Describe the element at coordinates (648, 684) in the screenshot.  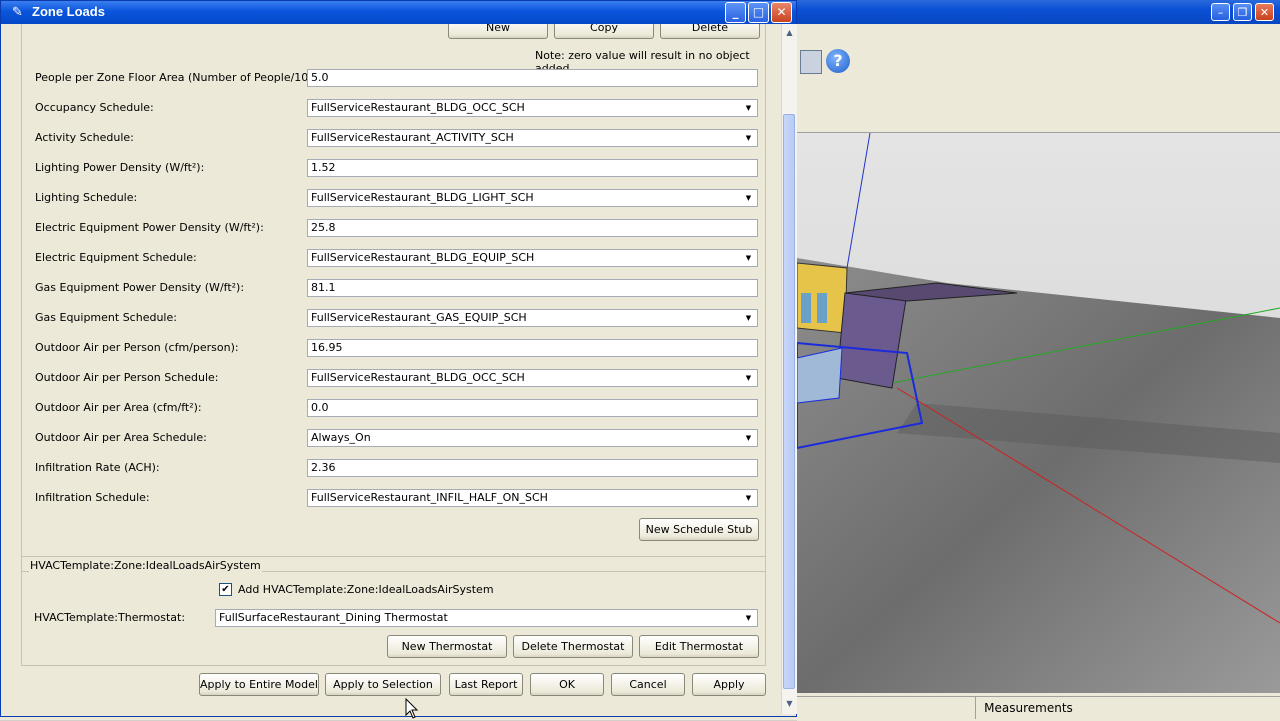
I see `cancel-button: Cancel` at that location.